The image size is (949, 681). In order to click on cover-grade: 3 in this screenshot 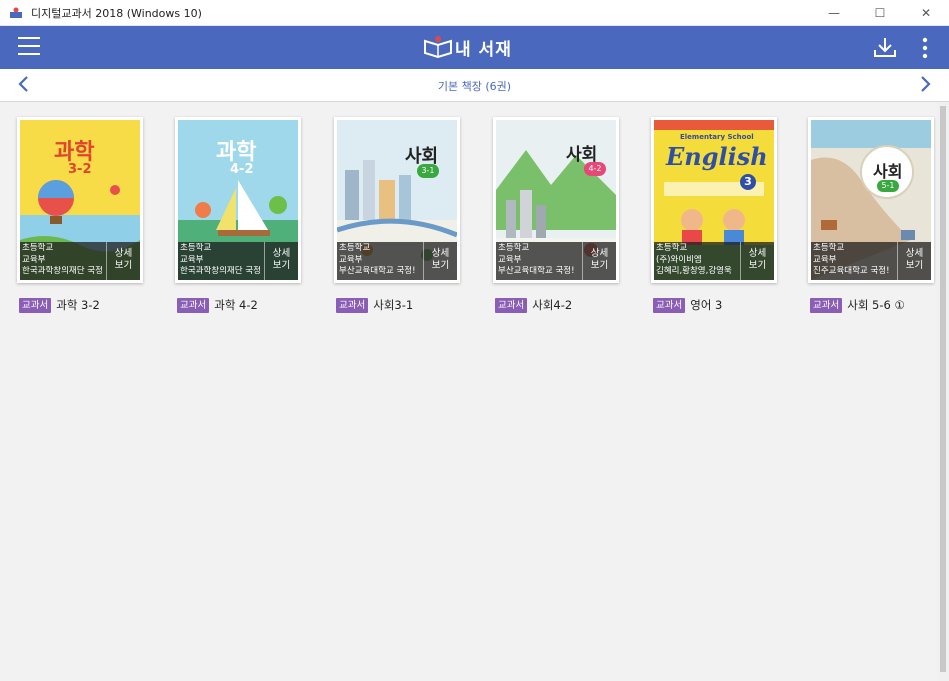, I will do `click(748, 182)`.